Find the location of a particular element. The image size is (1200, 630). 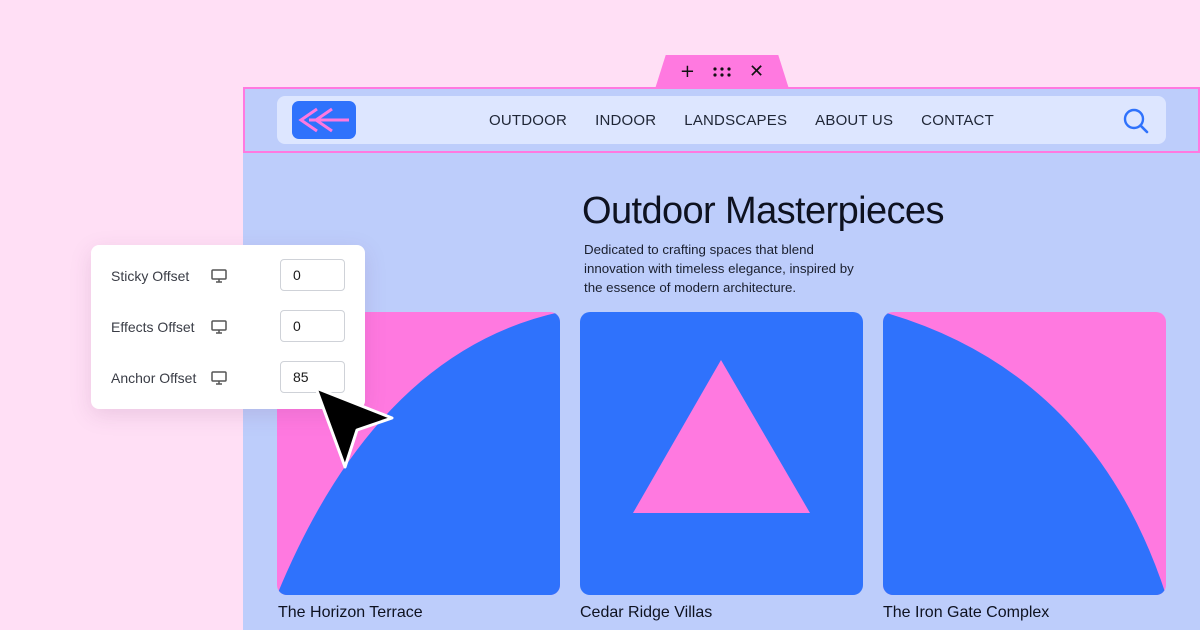

element-toolbar: + ✕ is located at coordinates (722, 72).